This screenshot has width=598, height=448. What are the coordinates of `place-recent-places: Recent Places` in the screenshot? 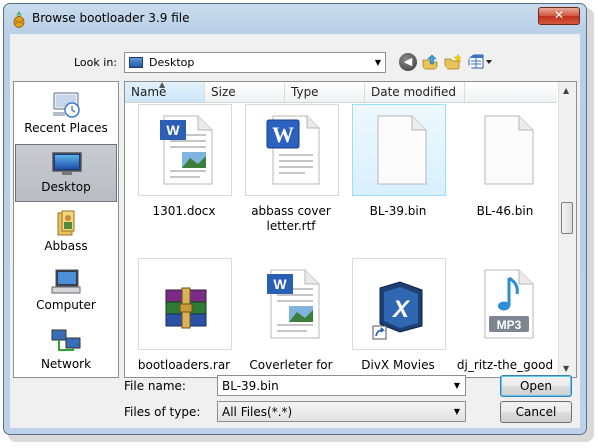 It's located at (66, 115).